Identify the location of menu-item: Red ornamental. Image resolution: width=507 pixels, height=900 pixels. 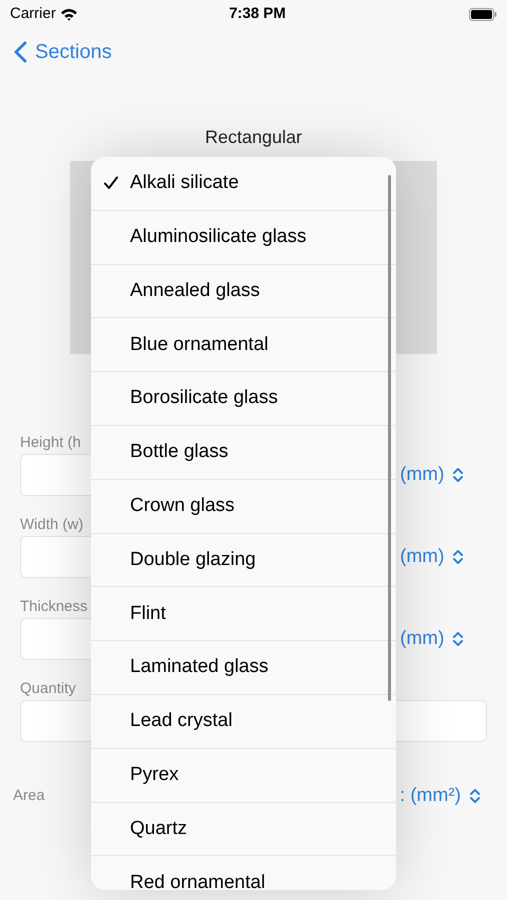
(243, 873).